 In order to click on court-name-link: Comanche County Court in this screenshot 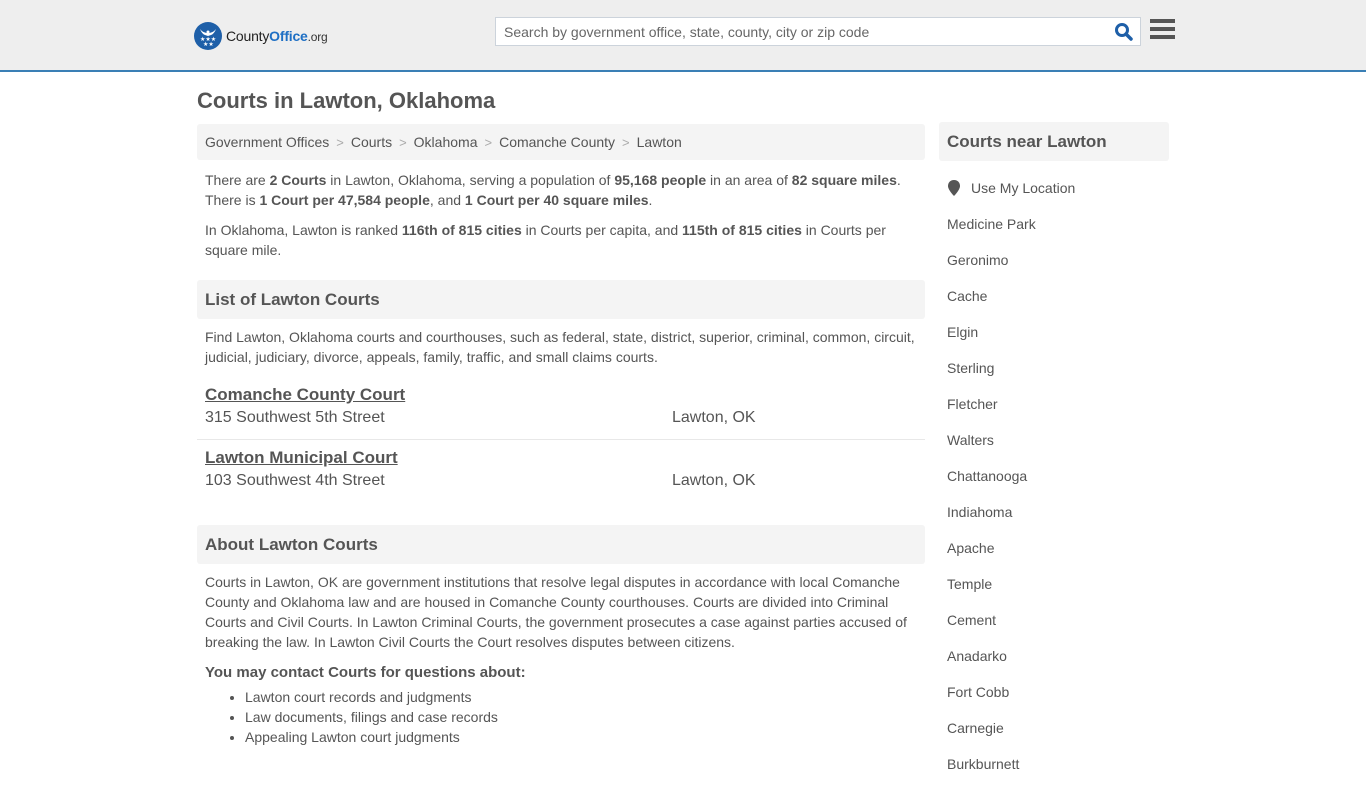, I will do `click(305, 395)`.